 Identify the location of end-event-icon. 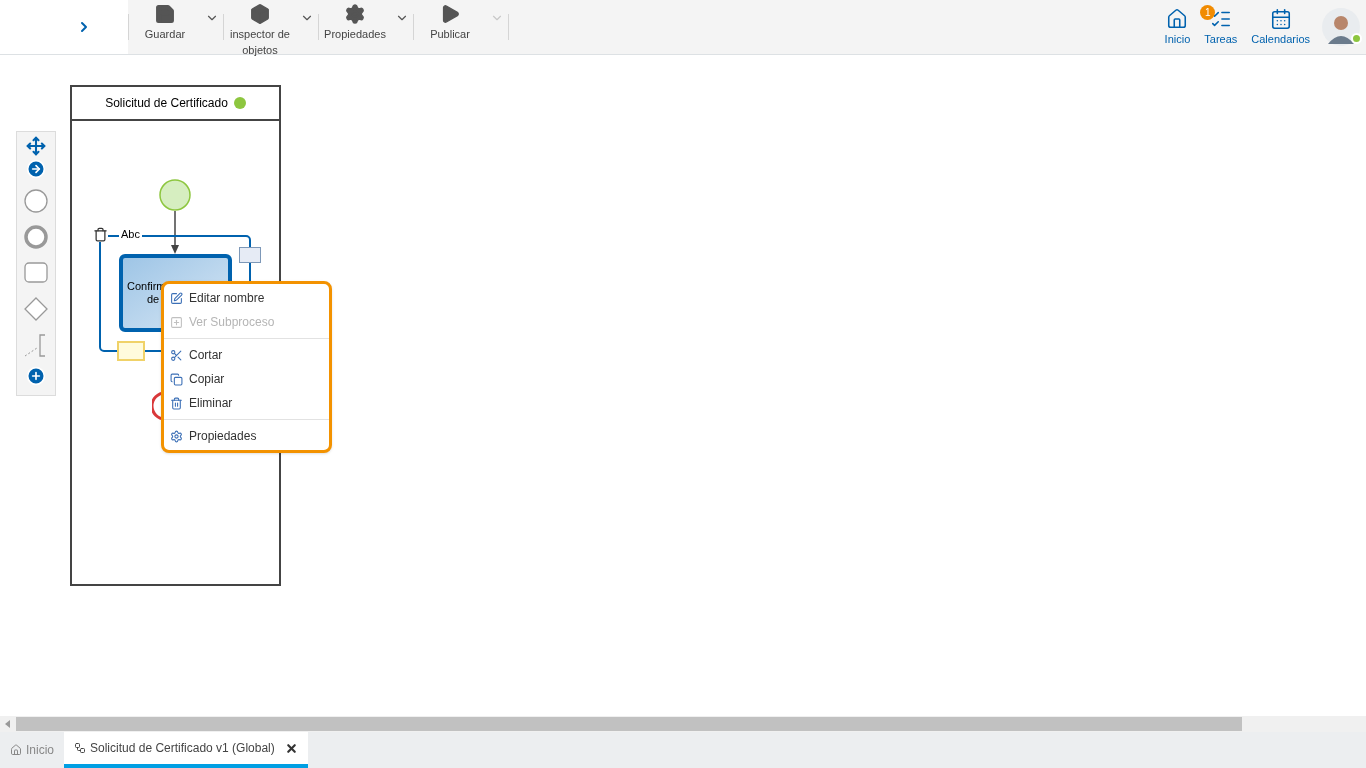
(36, 237).